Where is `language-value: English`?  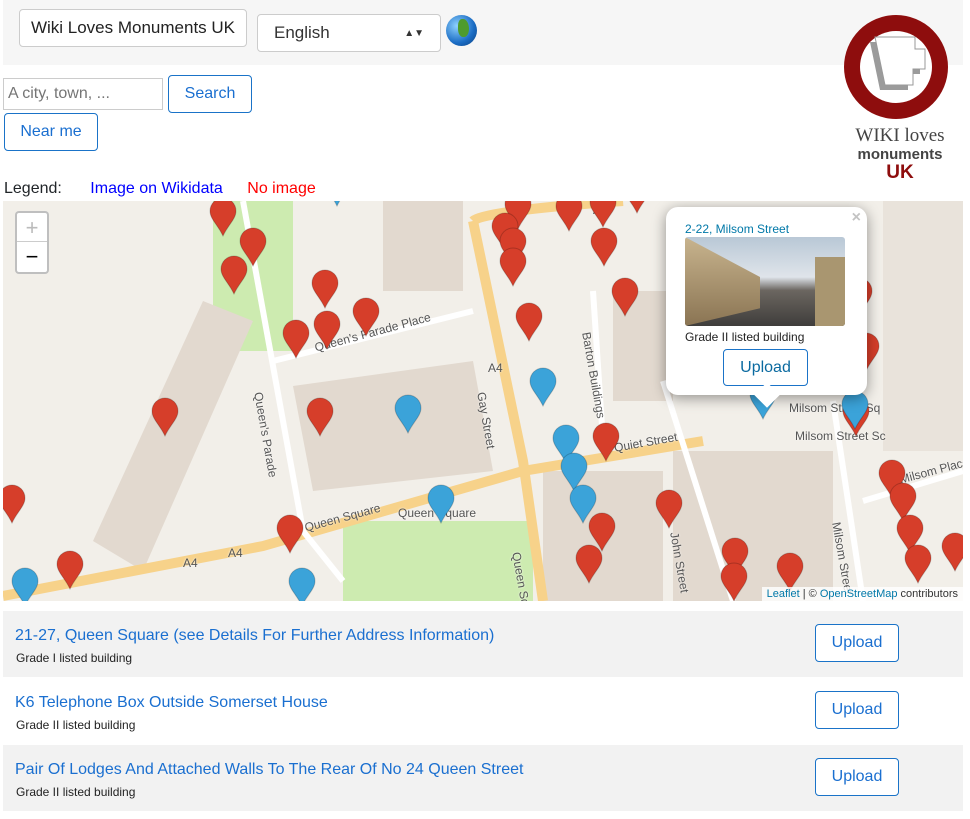 language-value: English is located at coordinates (302, 32).